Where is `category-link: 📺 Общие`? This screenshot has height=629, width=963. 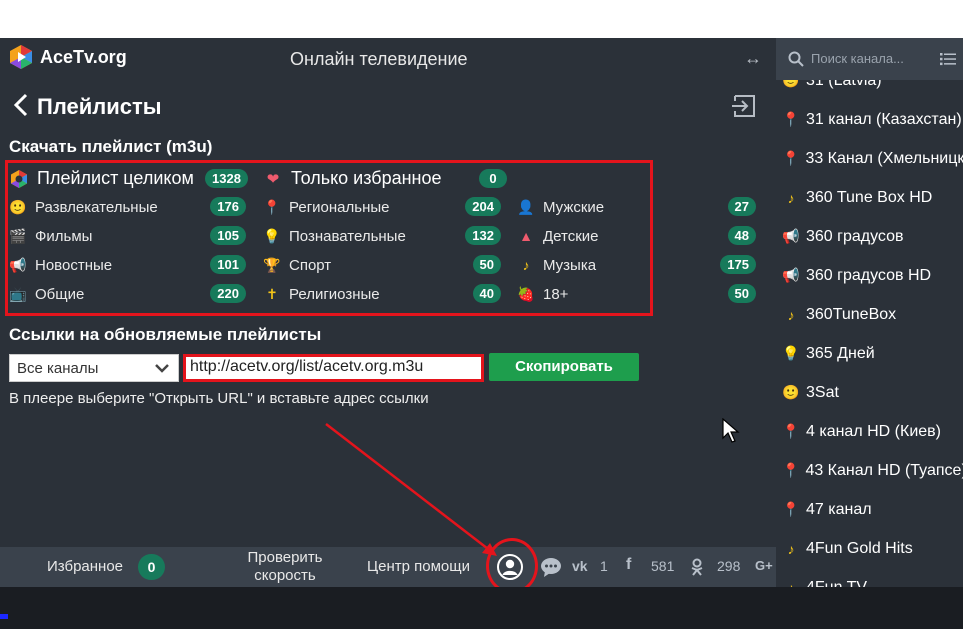
category-link: 📺 Общие is located at coordinates (46, 294).